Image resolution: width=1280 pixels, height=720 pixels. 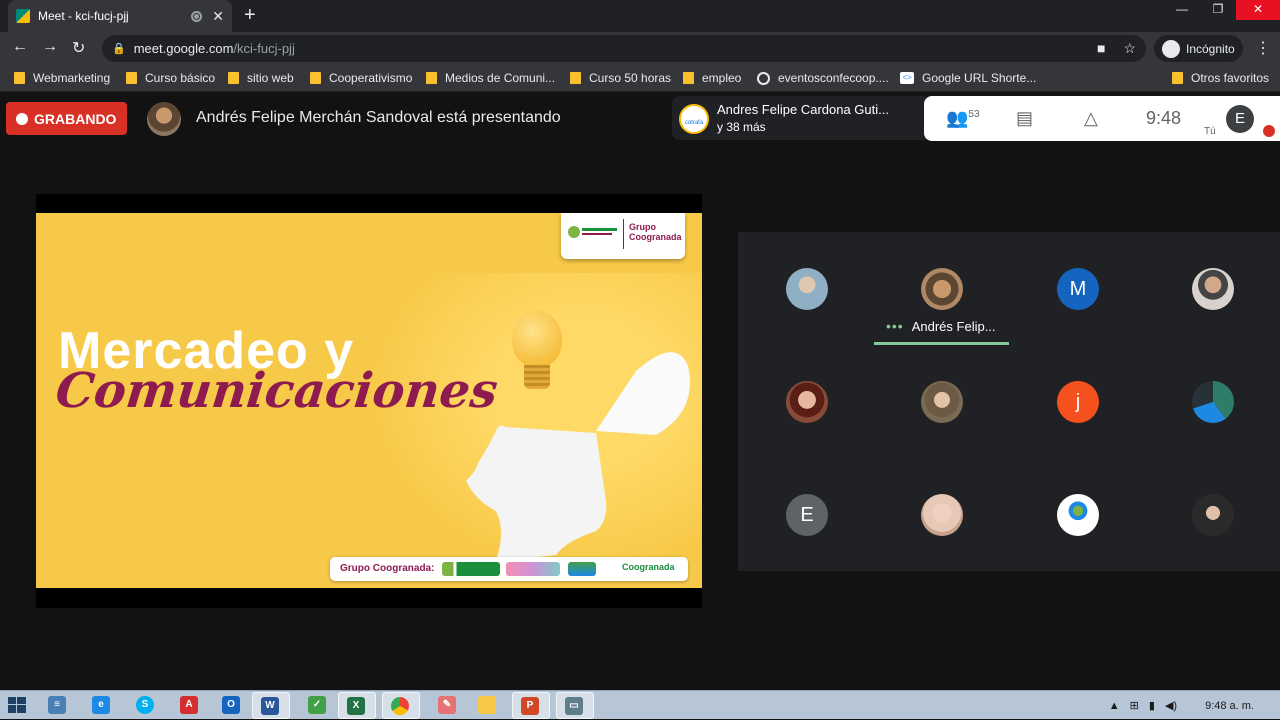 I want to click on word-icon: W, so click(x=271, y=705).